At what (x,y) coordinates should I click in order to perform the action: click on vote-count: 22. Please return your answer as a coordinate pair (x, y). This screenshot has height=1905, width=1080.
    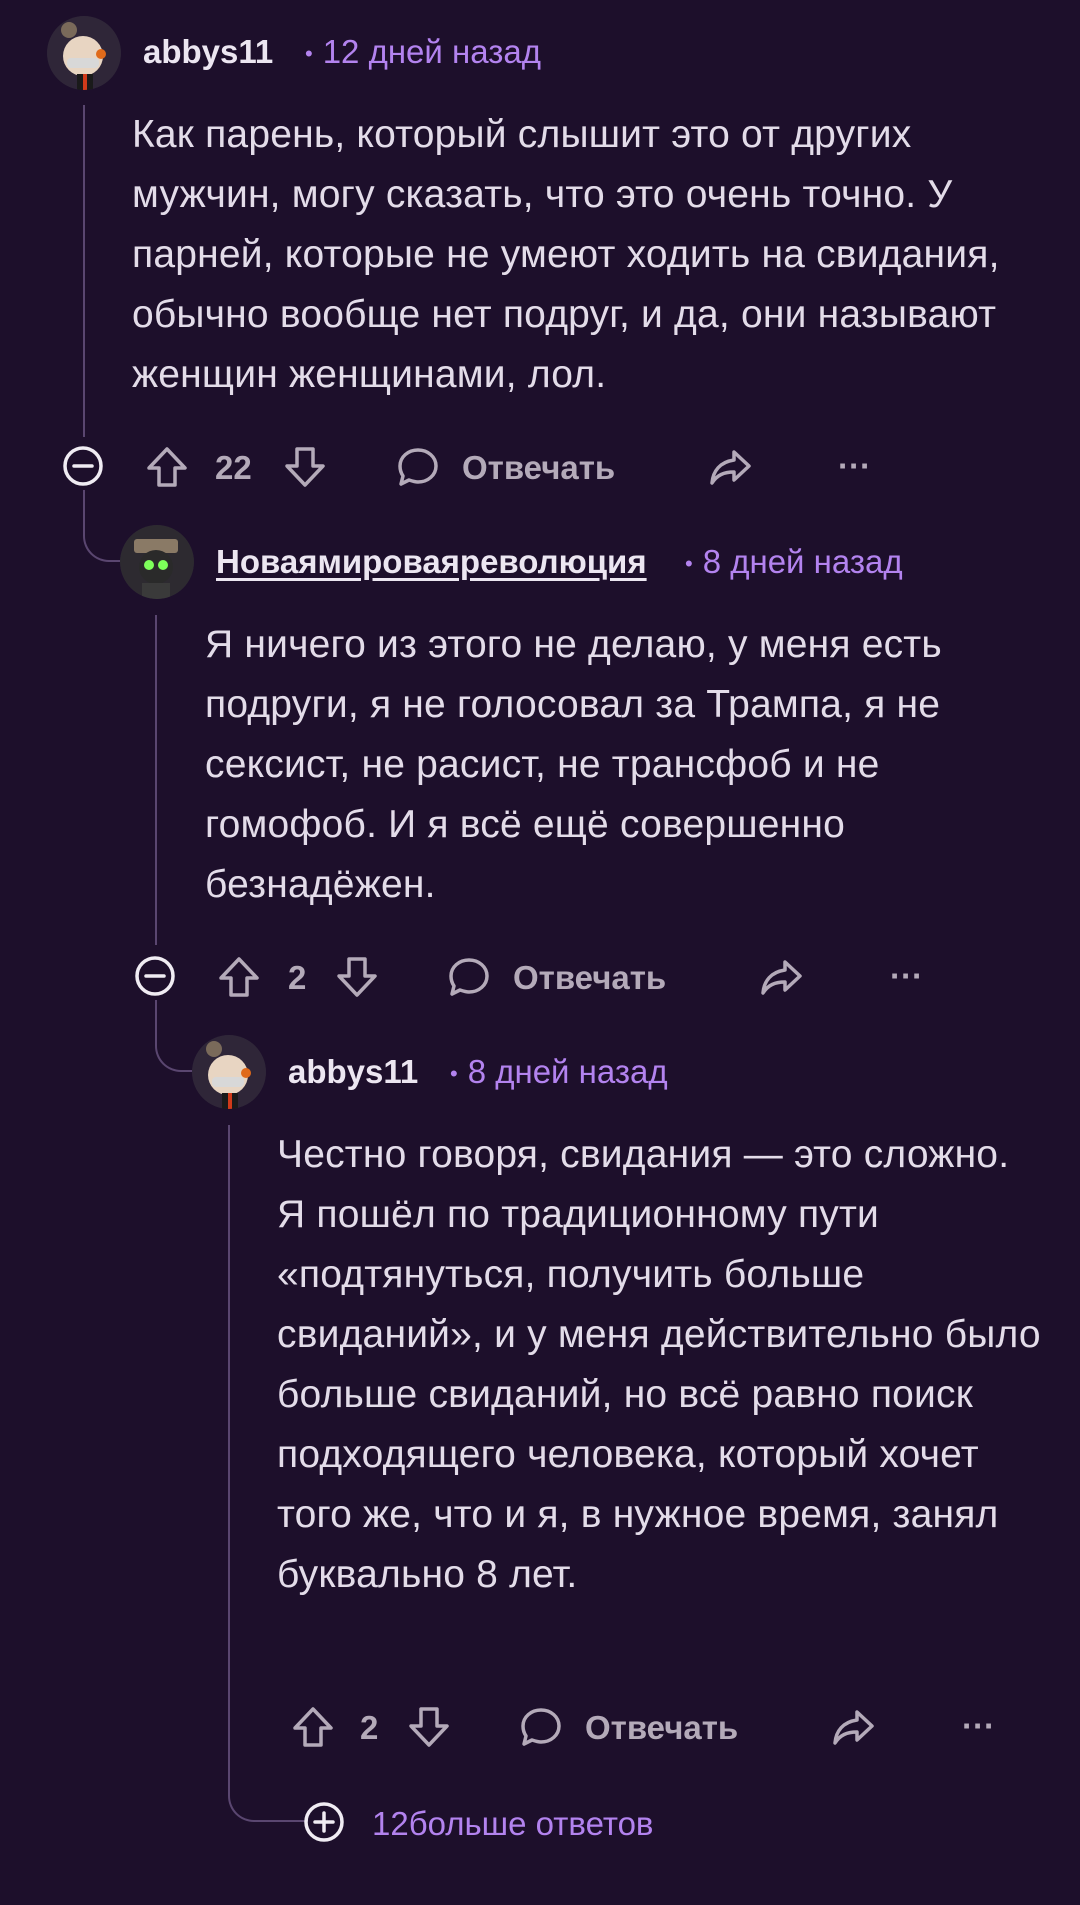
    Looking at the image, I should click on (233, 467).